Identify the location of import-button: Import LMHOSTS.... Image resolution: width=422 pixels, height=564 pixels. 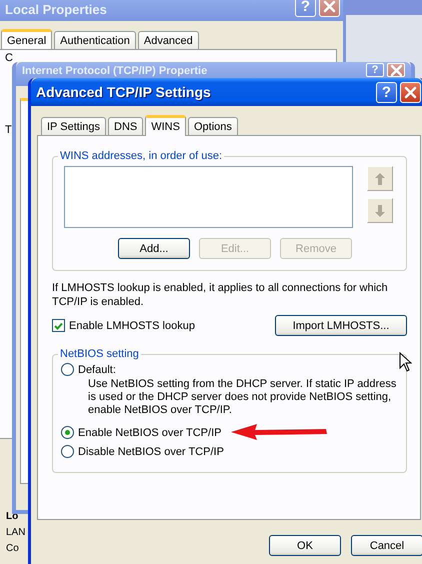
(341, 325).